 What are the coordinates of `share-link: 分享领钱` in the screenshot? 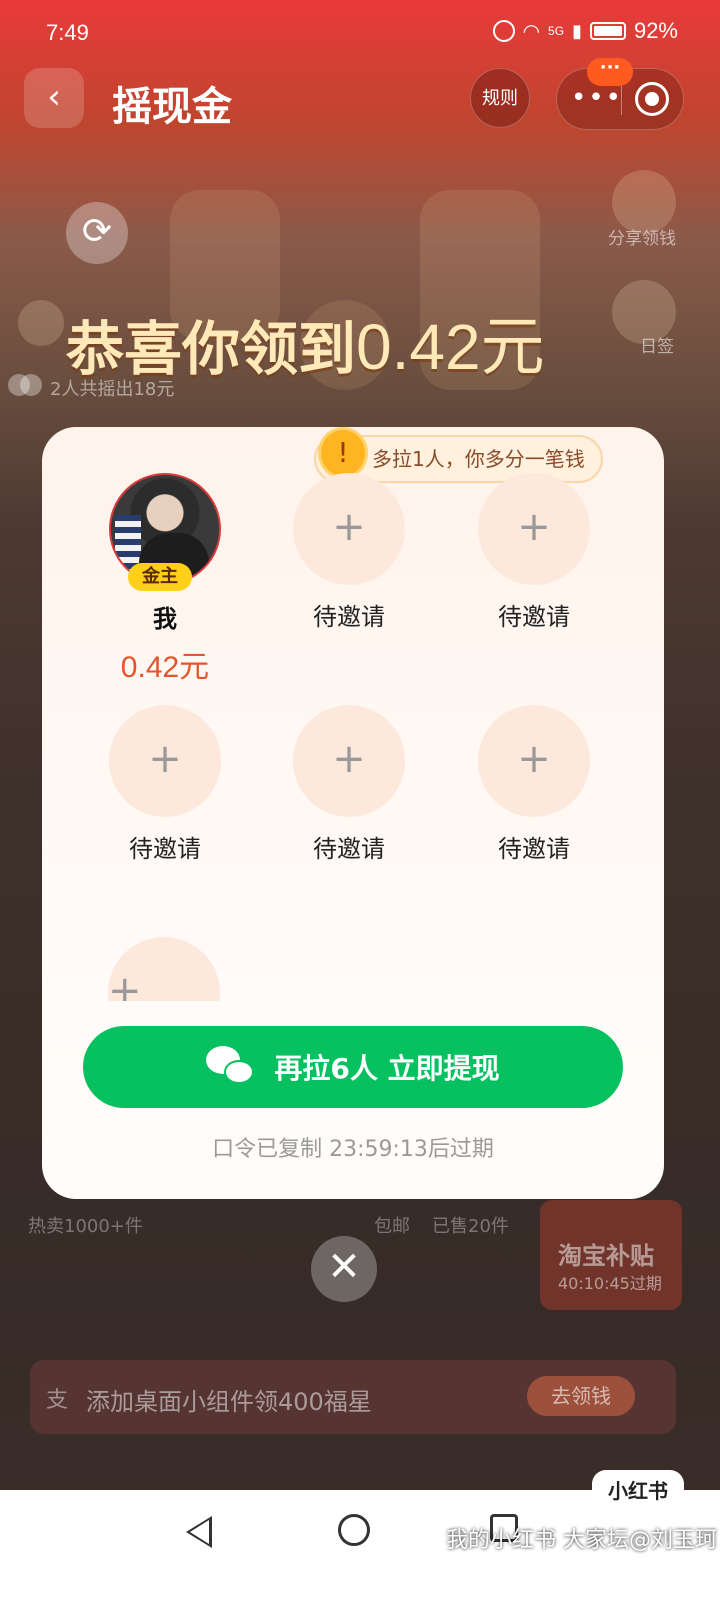 It's located at (642, 236).